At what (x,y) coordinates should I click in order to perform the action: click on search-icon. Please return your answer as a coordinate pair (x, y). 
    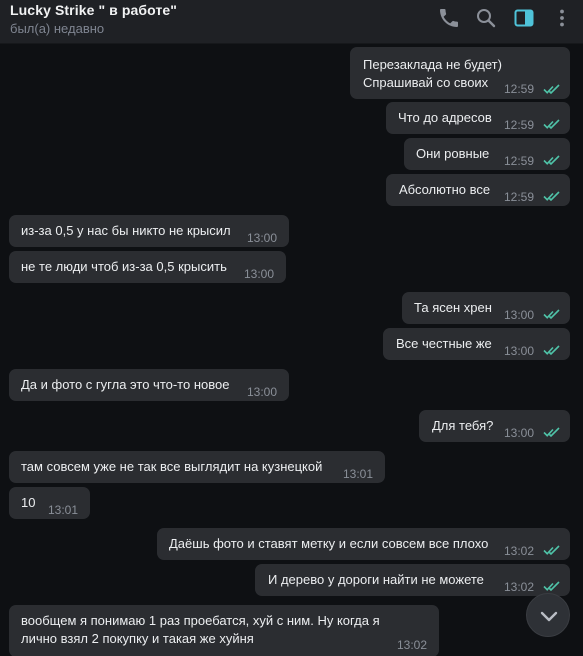
    Looking at the image, I should click on (486, 18).